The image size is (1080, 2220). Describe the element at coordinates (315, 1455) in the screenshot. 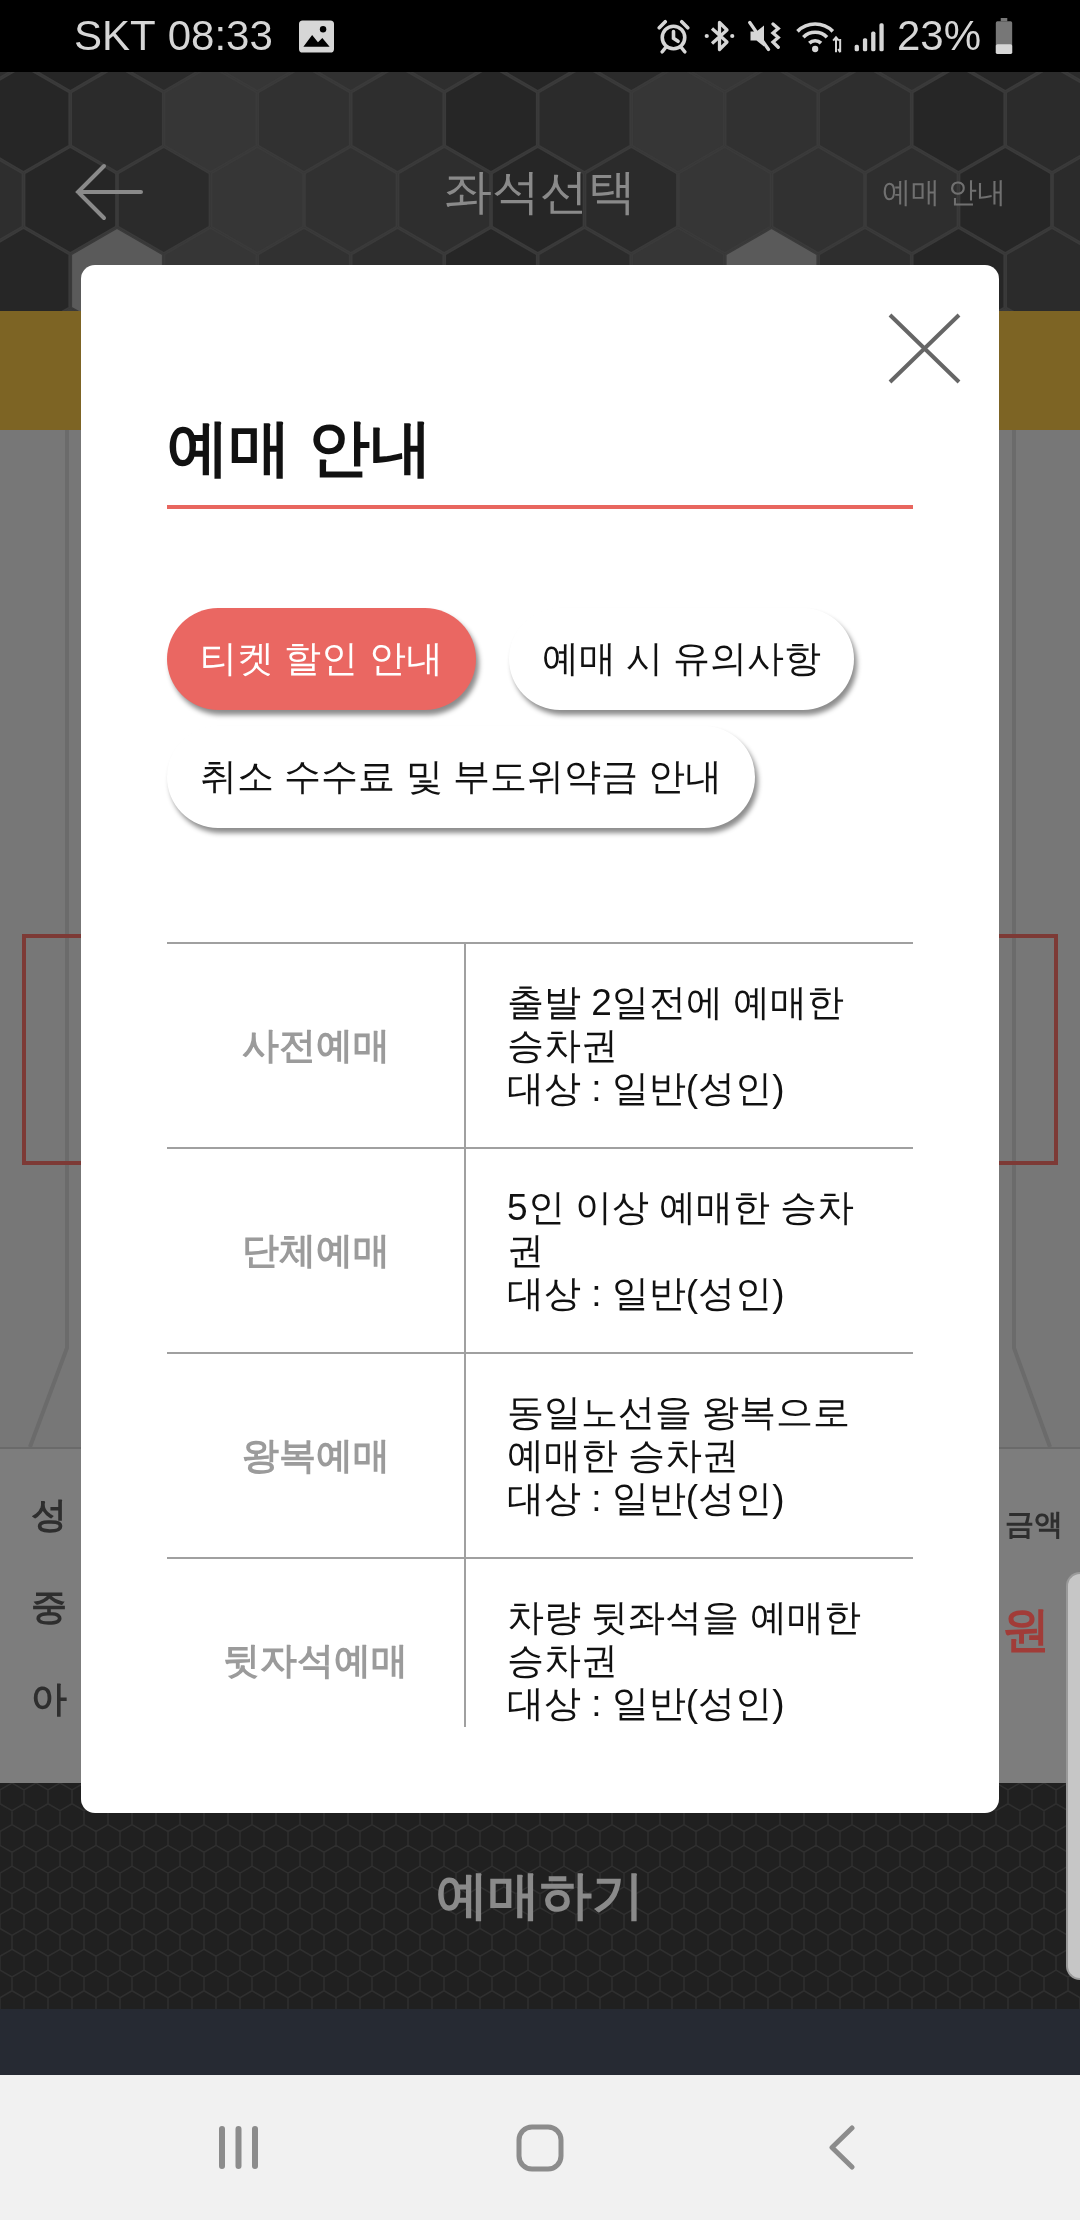

I see `fare-type-label: 왕복예매` at that location.